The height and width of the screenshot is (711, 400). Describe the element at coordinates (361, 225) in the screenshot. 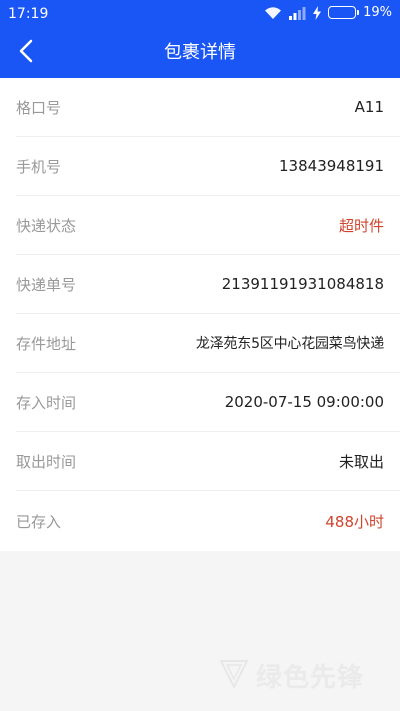

I see `status-value: 超时件` at that location.